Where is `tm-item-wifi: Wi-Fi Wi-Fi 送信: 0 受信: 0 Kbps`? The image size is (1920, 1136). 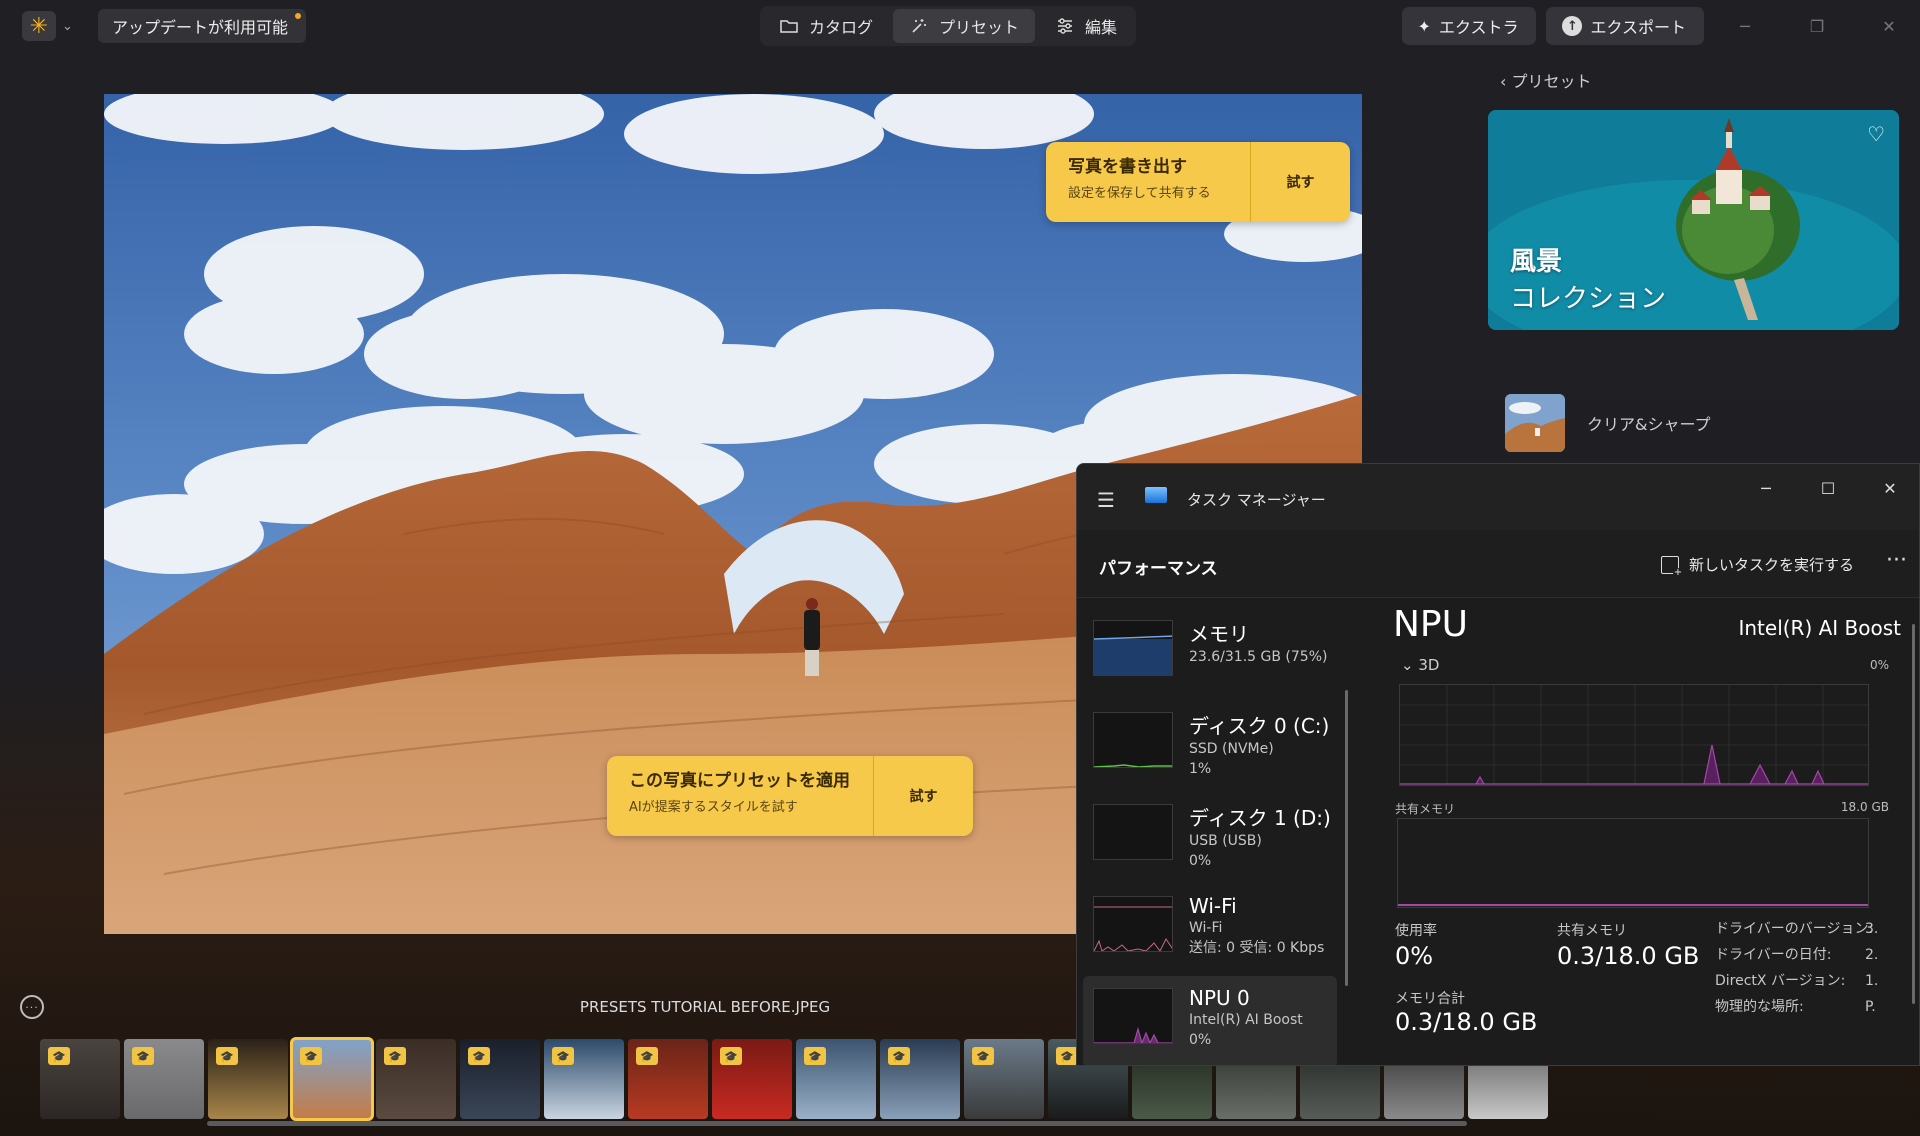 tm-item-wifi: Wi-Fi Wi-Fi 送信: 0 受信: 0 Kbps is located at coordinates (1210, 930).